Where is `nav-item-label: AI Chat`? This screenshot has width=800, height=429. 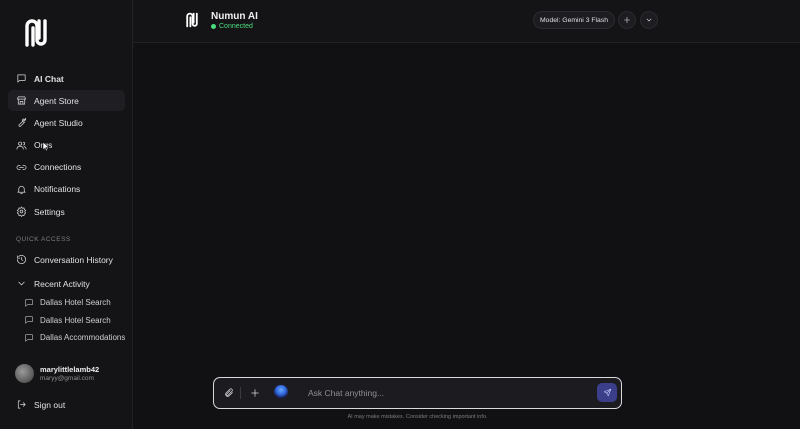
nav-item-label: AI Chat is located at coordinates (49, 78).